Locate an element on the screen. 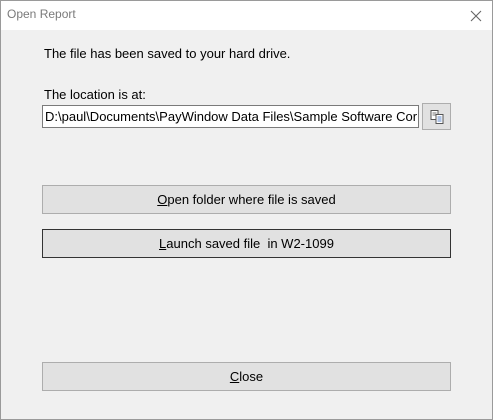 Image resolution: width=493 pixels, height=420 pixels. copy-icon is located at coordinates (436, 116).